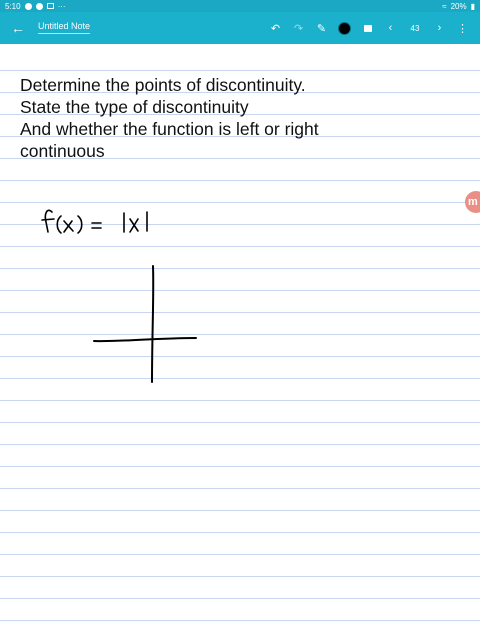 This screenshot has width=480, height=640. I want to click on pen-tool-button: ✎, so click(321, 28).